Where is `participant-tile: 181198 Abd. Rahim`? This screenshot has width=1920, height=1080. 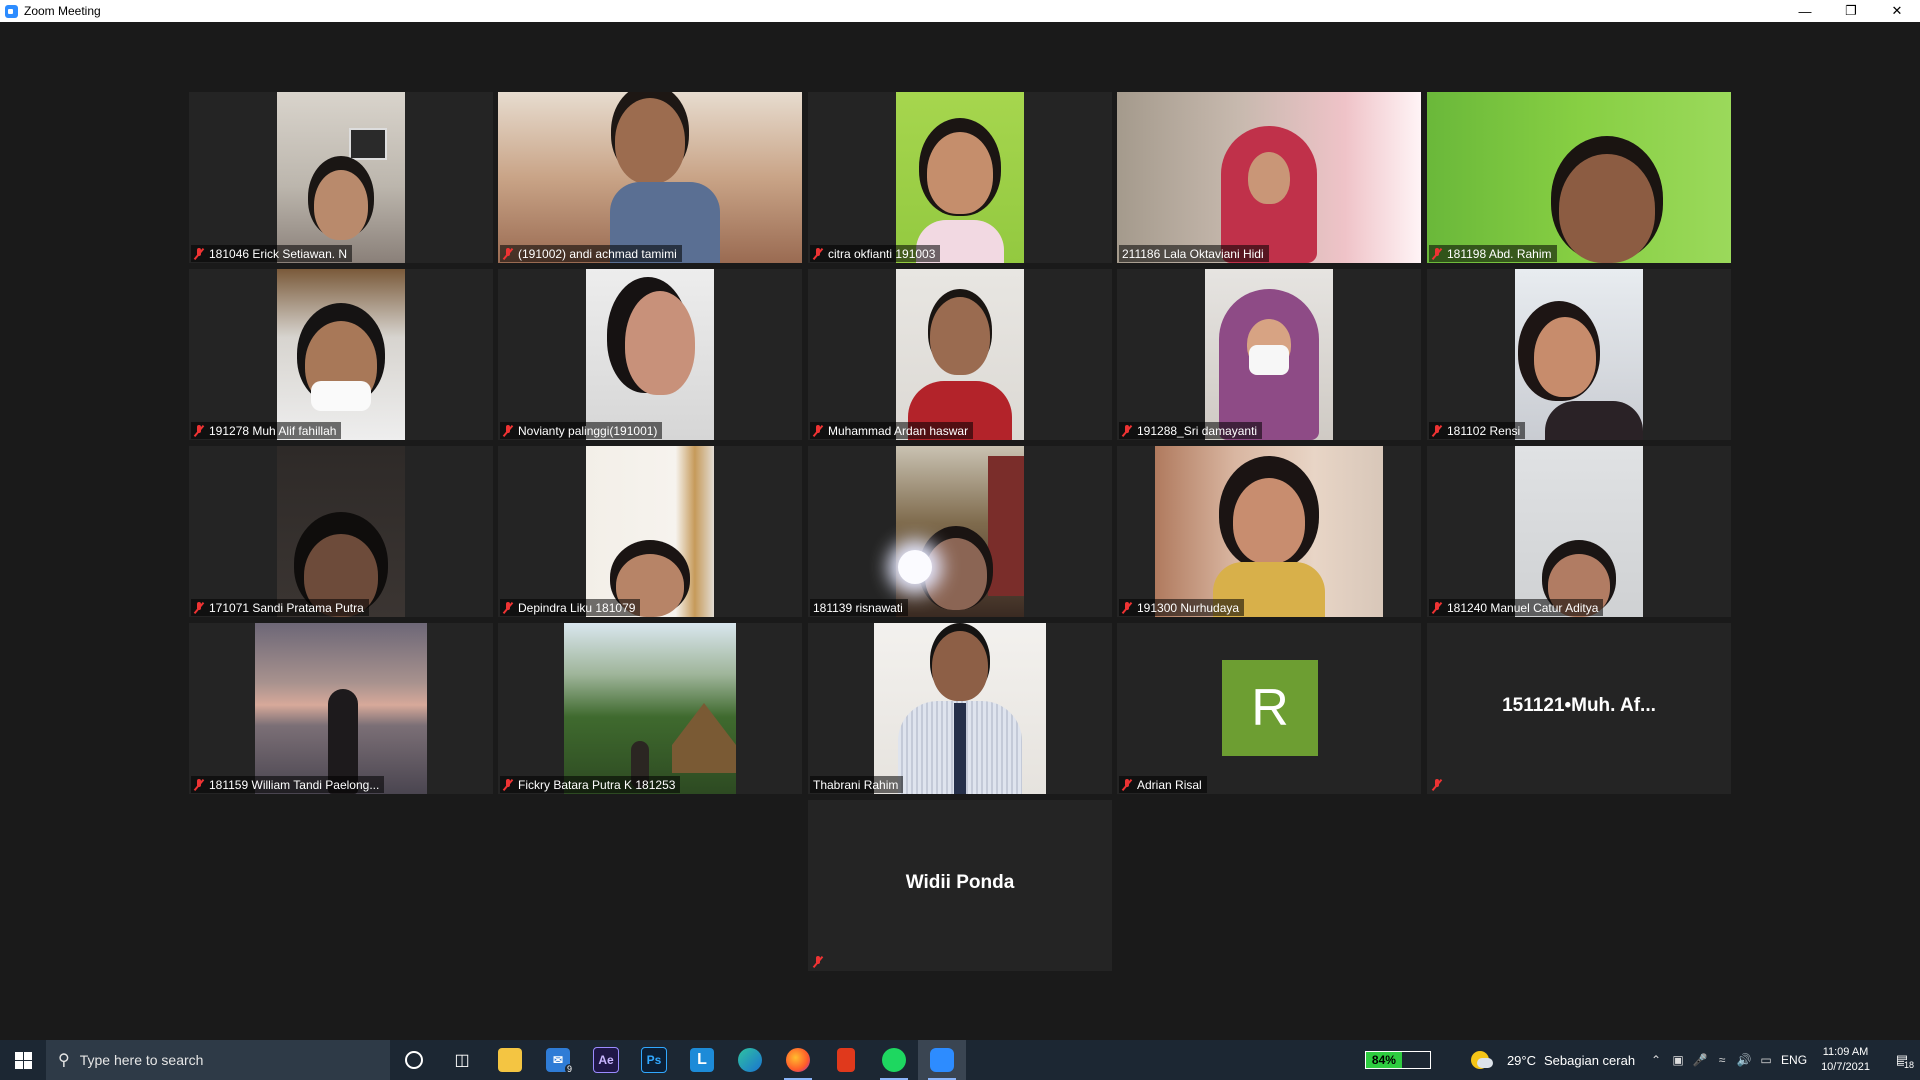 participant-tile: 181198 Abd. Rahim is located at coordinates (1579, 177).